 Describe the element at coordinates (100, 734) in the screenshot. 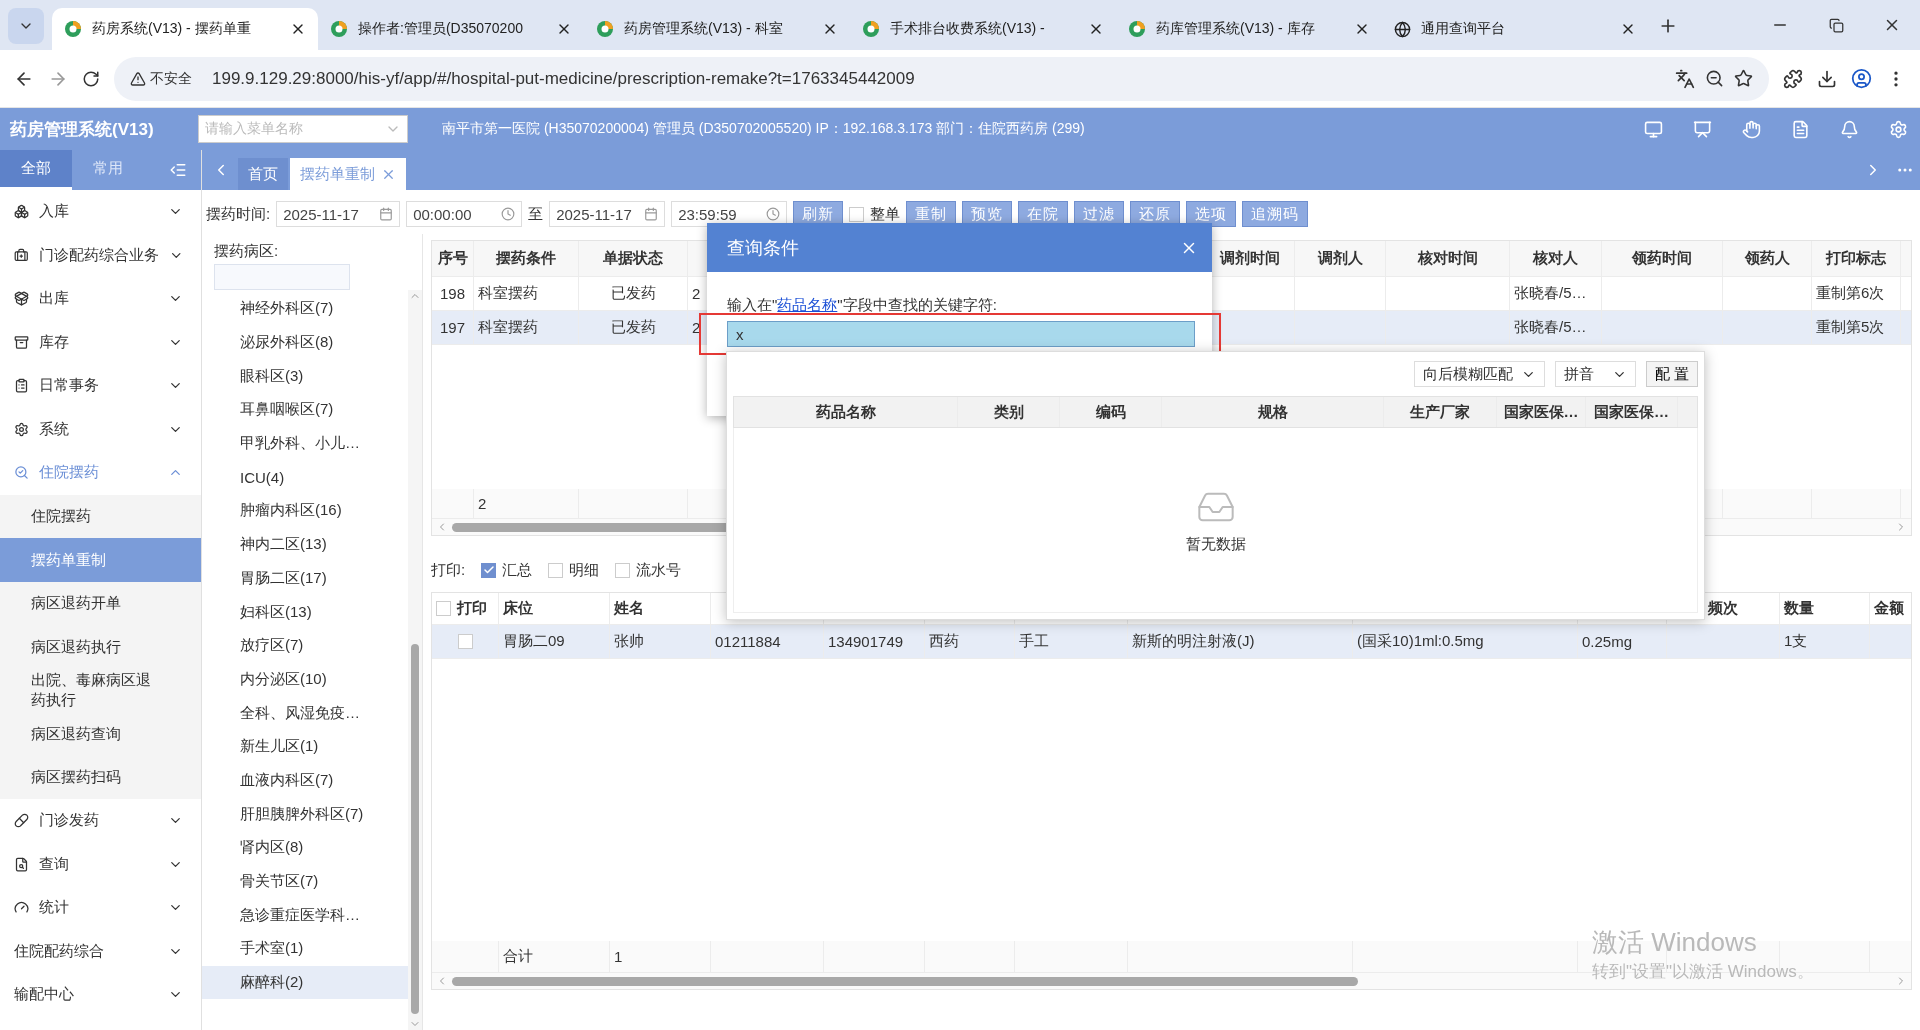

I see `sidebar-subitem: 病区退药查询` at that location.